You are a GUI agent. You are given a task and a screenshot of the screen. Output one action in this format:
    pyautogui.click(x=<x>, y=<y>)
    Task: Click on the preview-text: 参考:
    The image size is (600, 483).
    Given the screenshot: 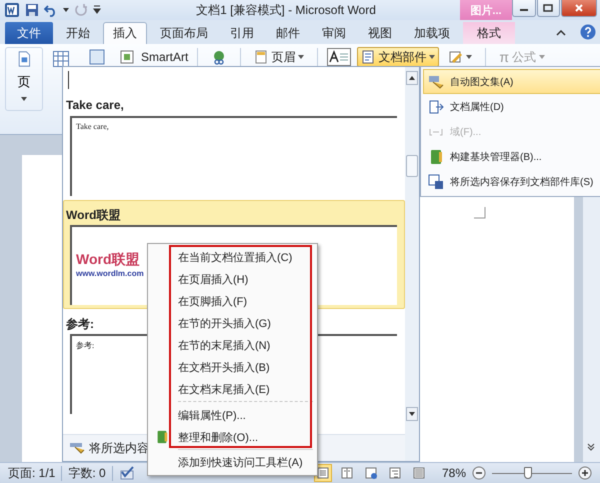 What is the action you would take?
    pyautogui.click(x=85, y=345)
    